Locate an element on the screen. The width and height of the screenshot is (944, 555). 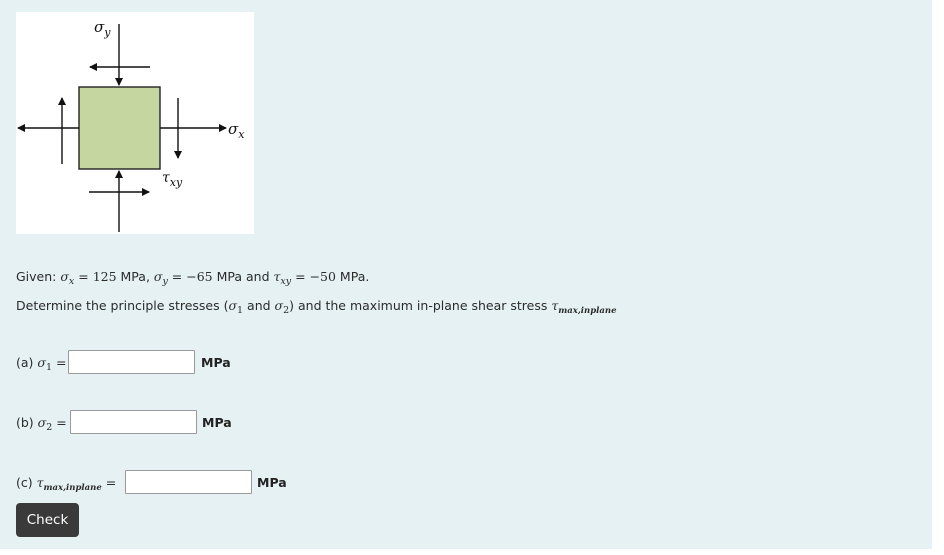
check-button: Check is located at coordinates (47, 520).